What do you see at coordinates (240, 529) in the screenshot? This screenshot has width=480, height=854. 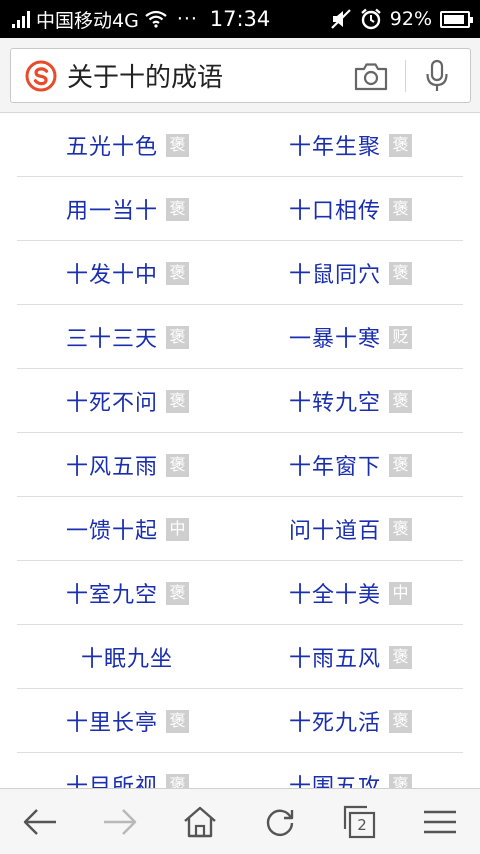 I see `list-item: 一馈十起 中 问十道百 褒` at bounding box center [240, 529].